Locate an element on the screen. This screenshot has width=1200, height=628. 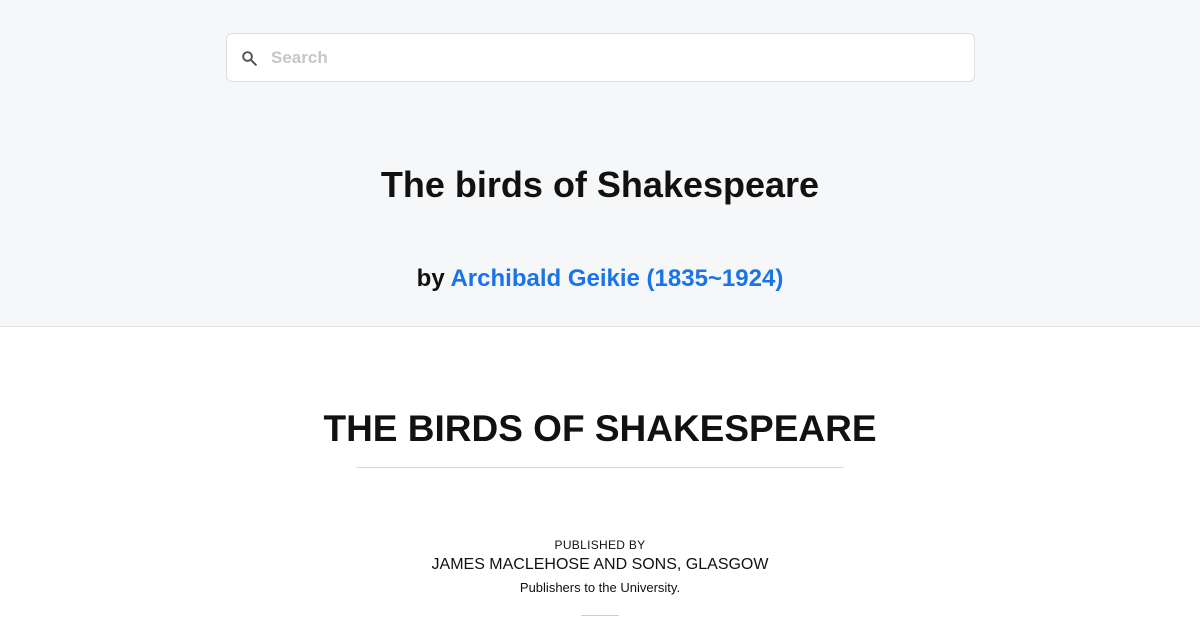
publisher-name: JAMES MACLEHOSE AND SONS, GLASGOW is located at coordinates (600, 564).